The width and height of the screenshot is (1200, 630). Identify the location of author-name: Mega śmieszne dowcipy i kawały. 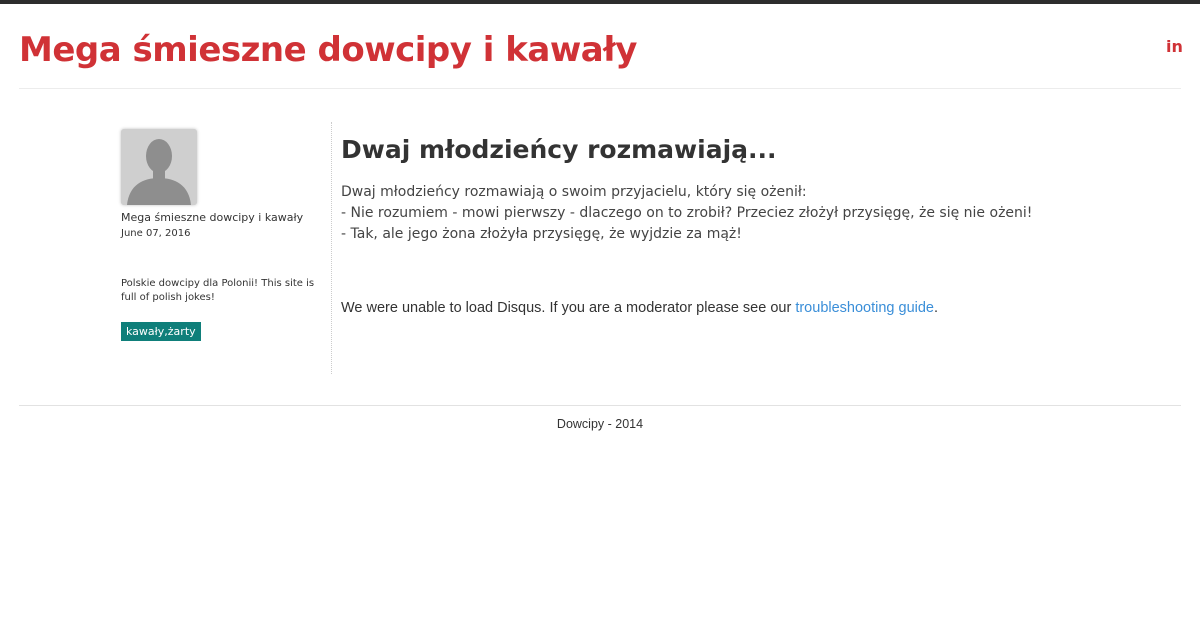
(212, 217).